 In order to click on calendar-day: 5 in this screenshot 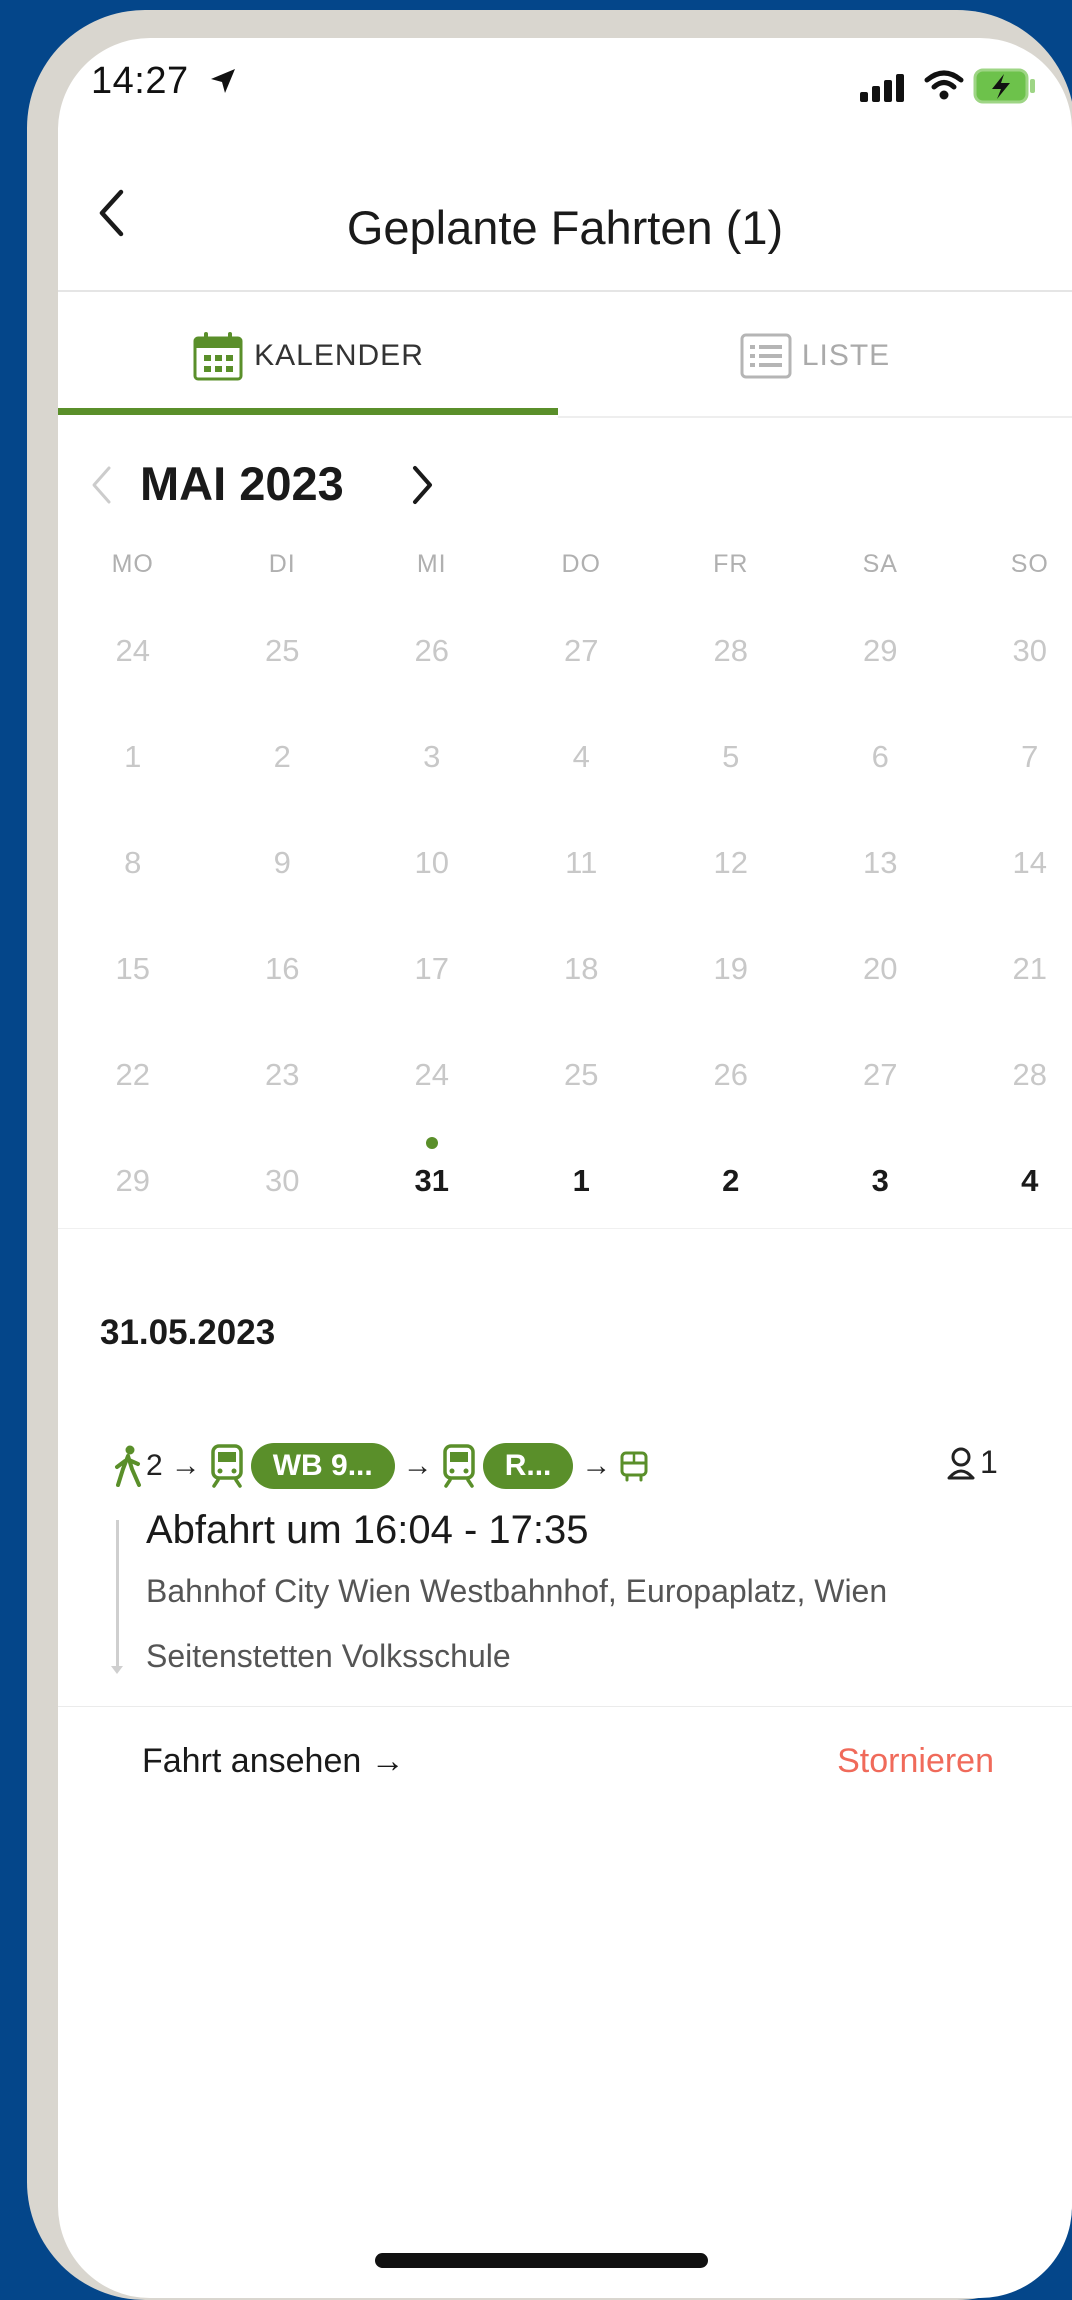, I will do `click(731, 770)`.